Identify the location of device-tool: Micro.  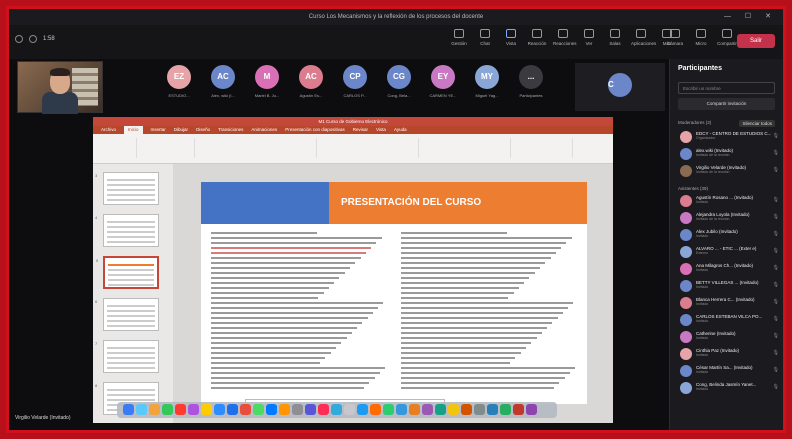
(701, 37).